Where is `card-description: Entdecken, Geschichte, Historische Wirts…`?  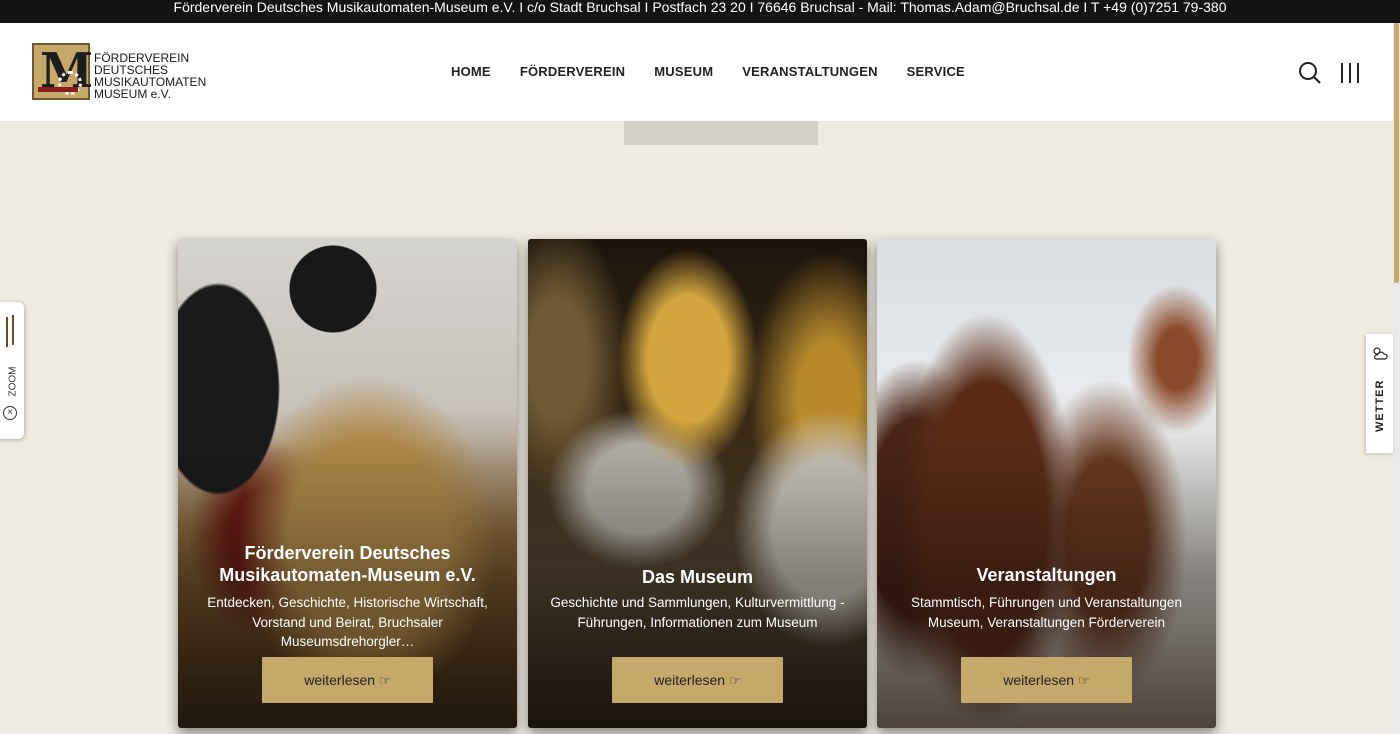
card-description: Entdecken, Geschichte, Historische Wirts… is located at coordinates (347, 622).